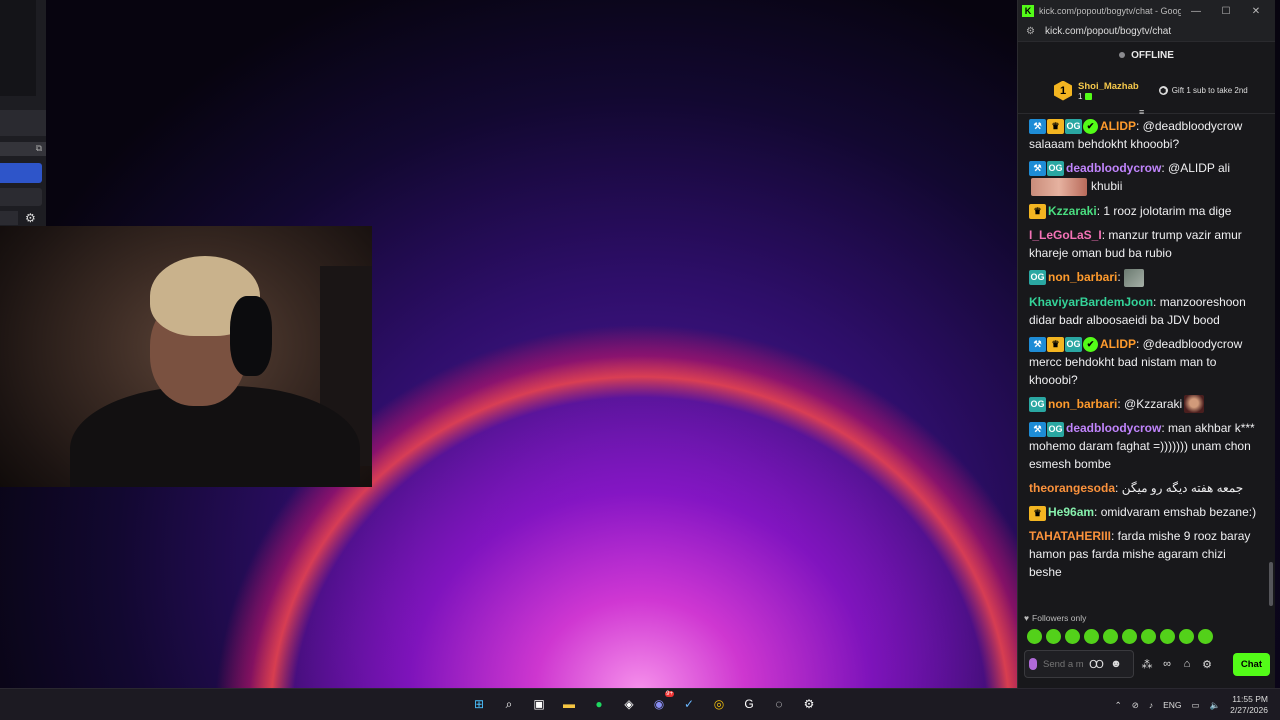  What do you see at coordinates (1072, 488) in the screenshot?
I see `chat-username: theorangesoda` at bounding box center [1072, 488].